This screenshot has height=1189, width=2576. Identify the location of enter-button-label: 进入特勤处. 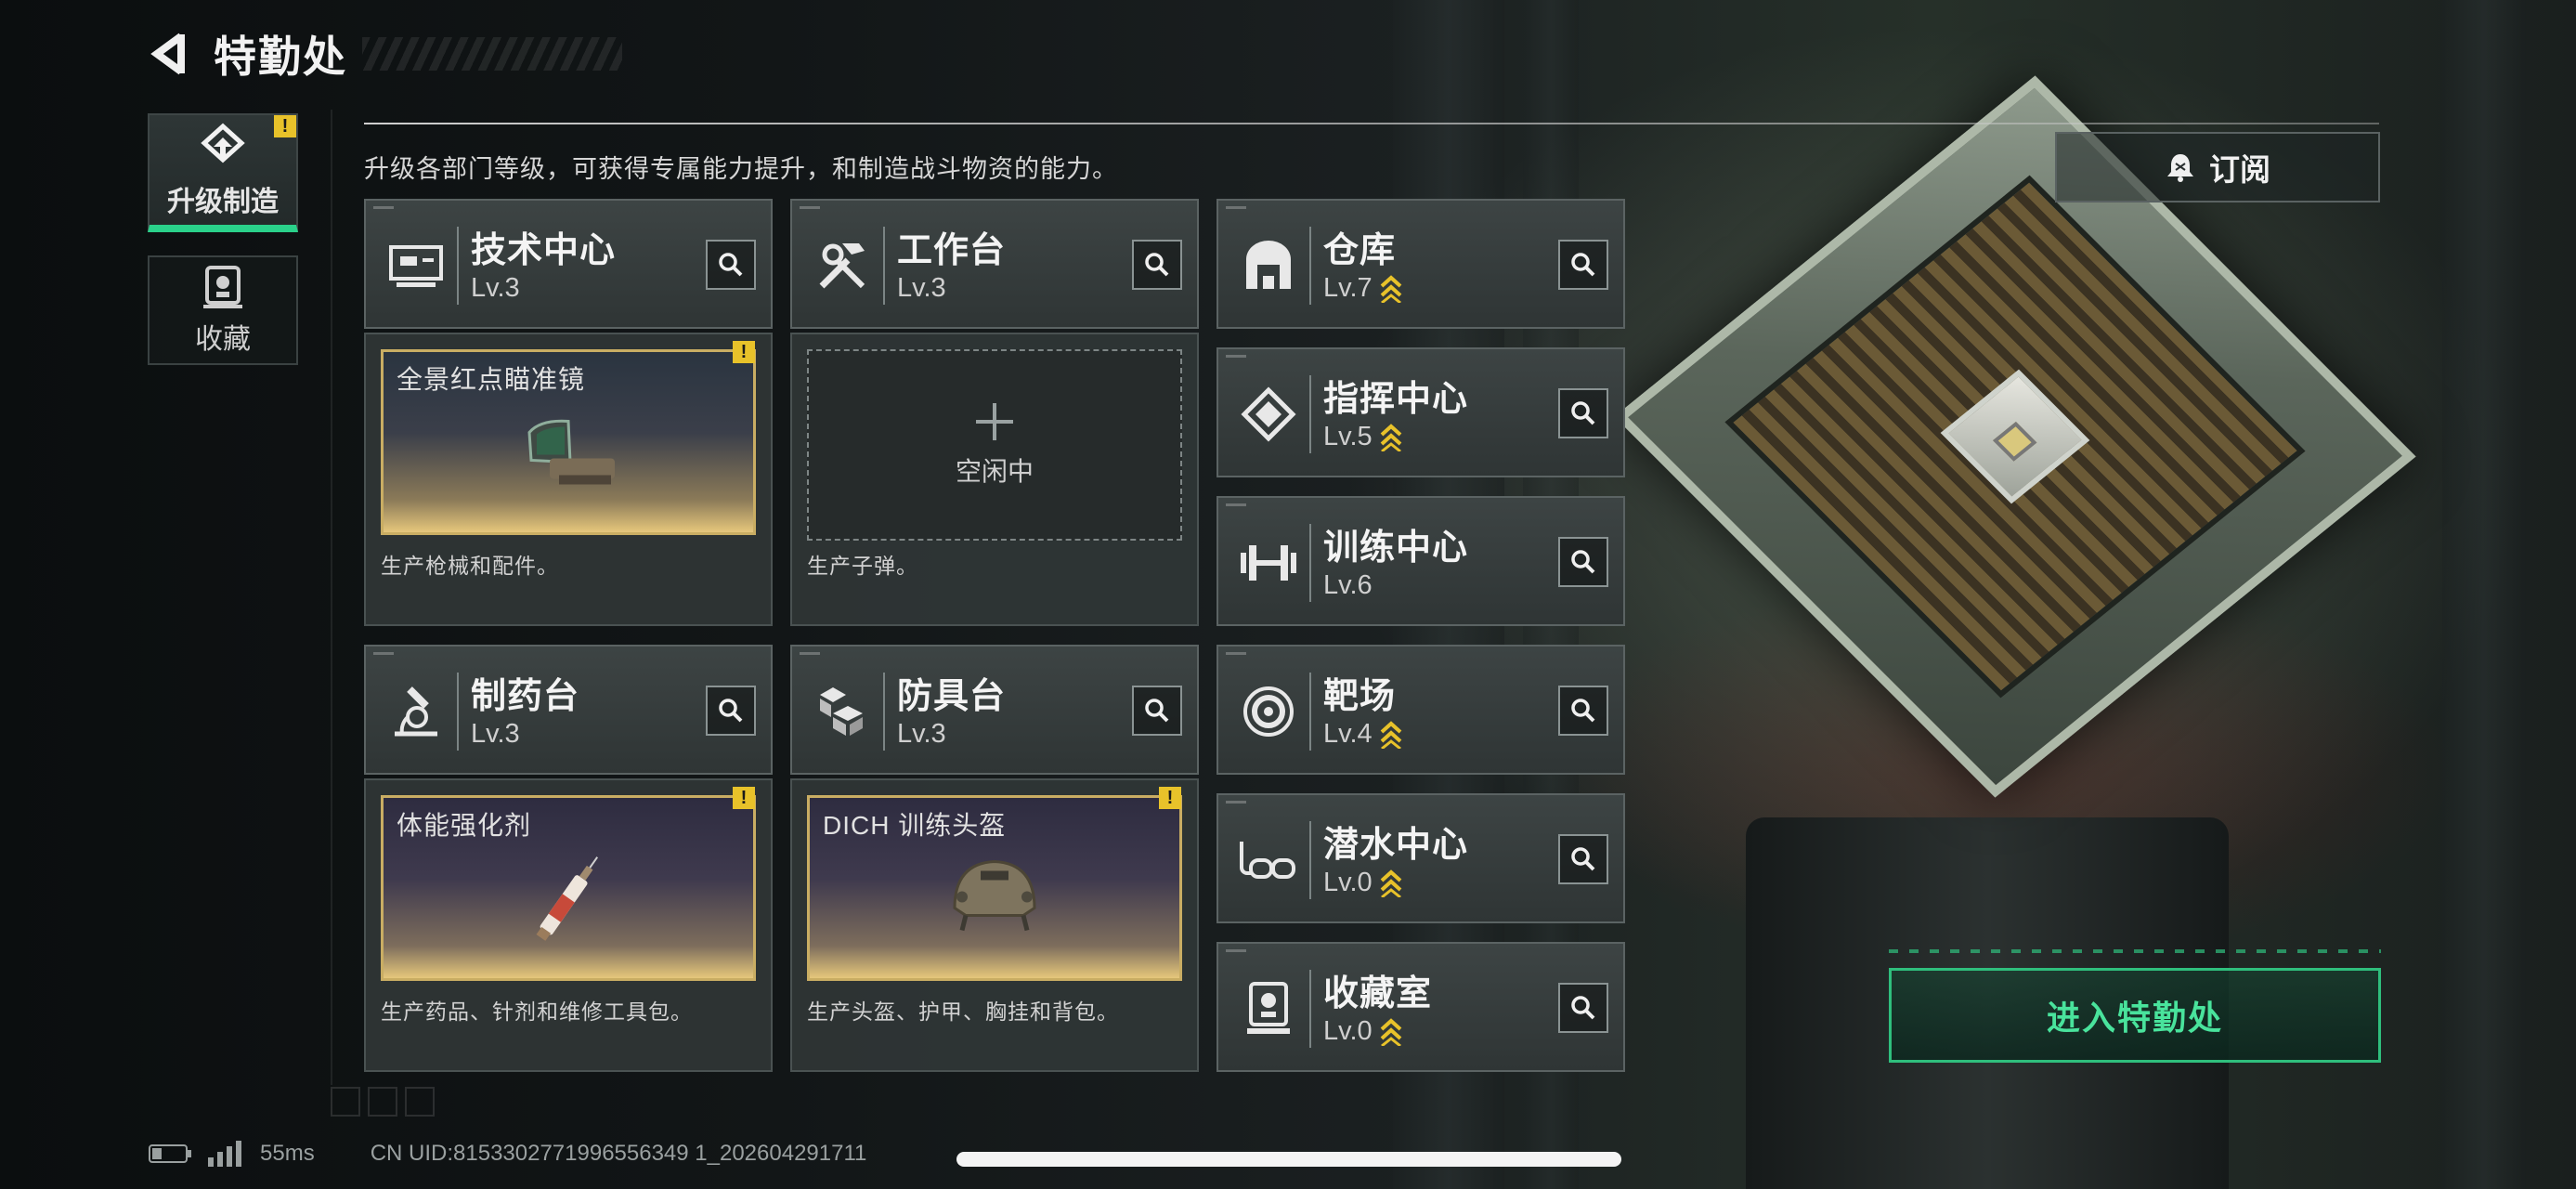
(2134, 1018).